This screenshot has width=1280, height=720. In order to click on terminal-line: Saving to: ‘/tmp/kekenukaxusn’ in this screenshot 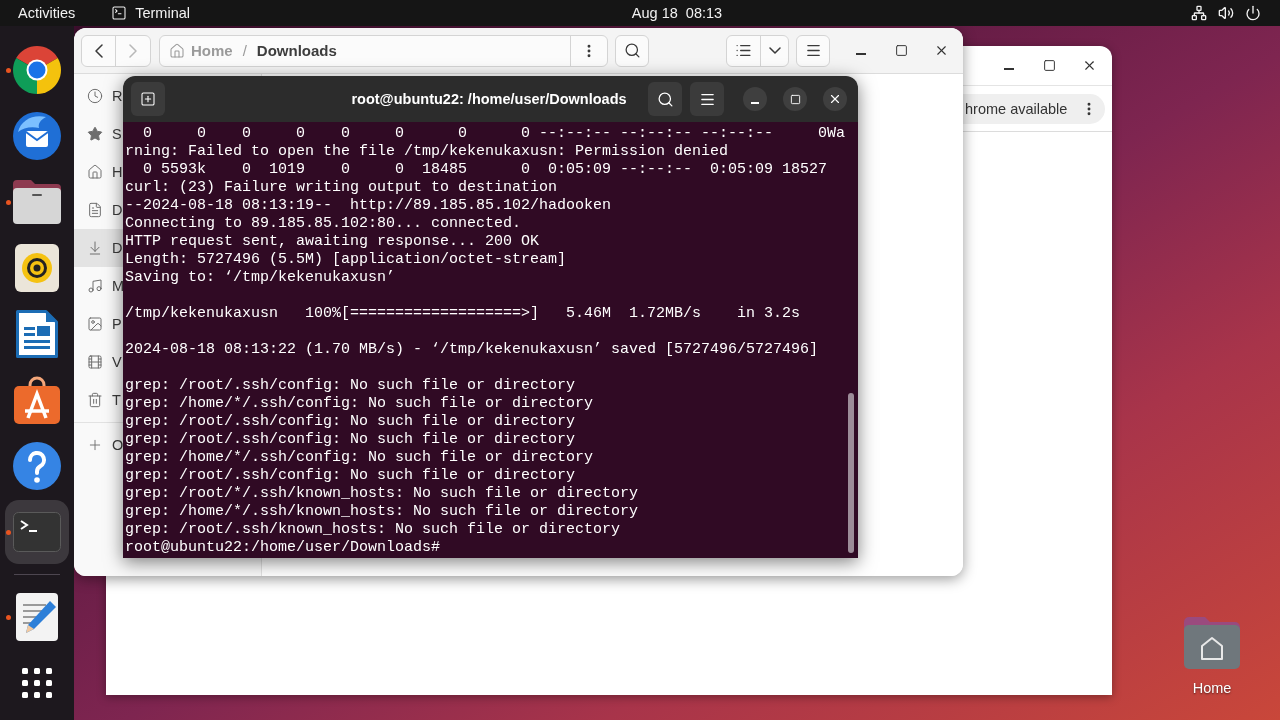, I will do `click(260, 278)`.